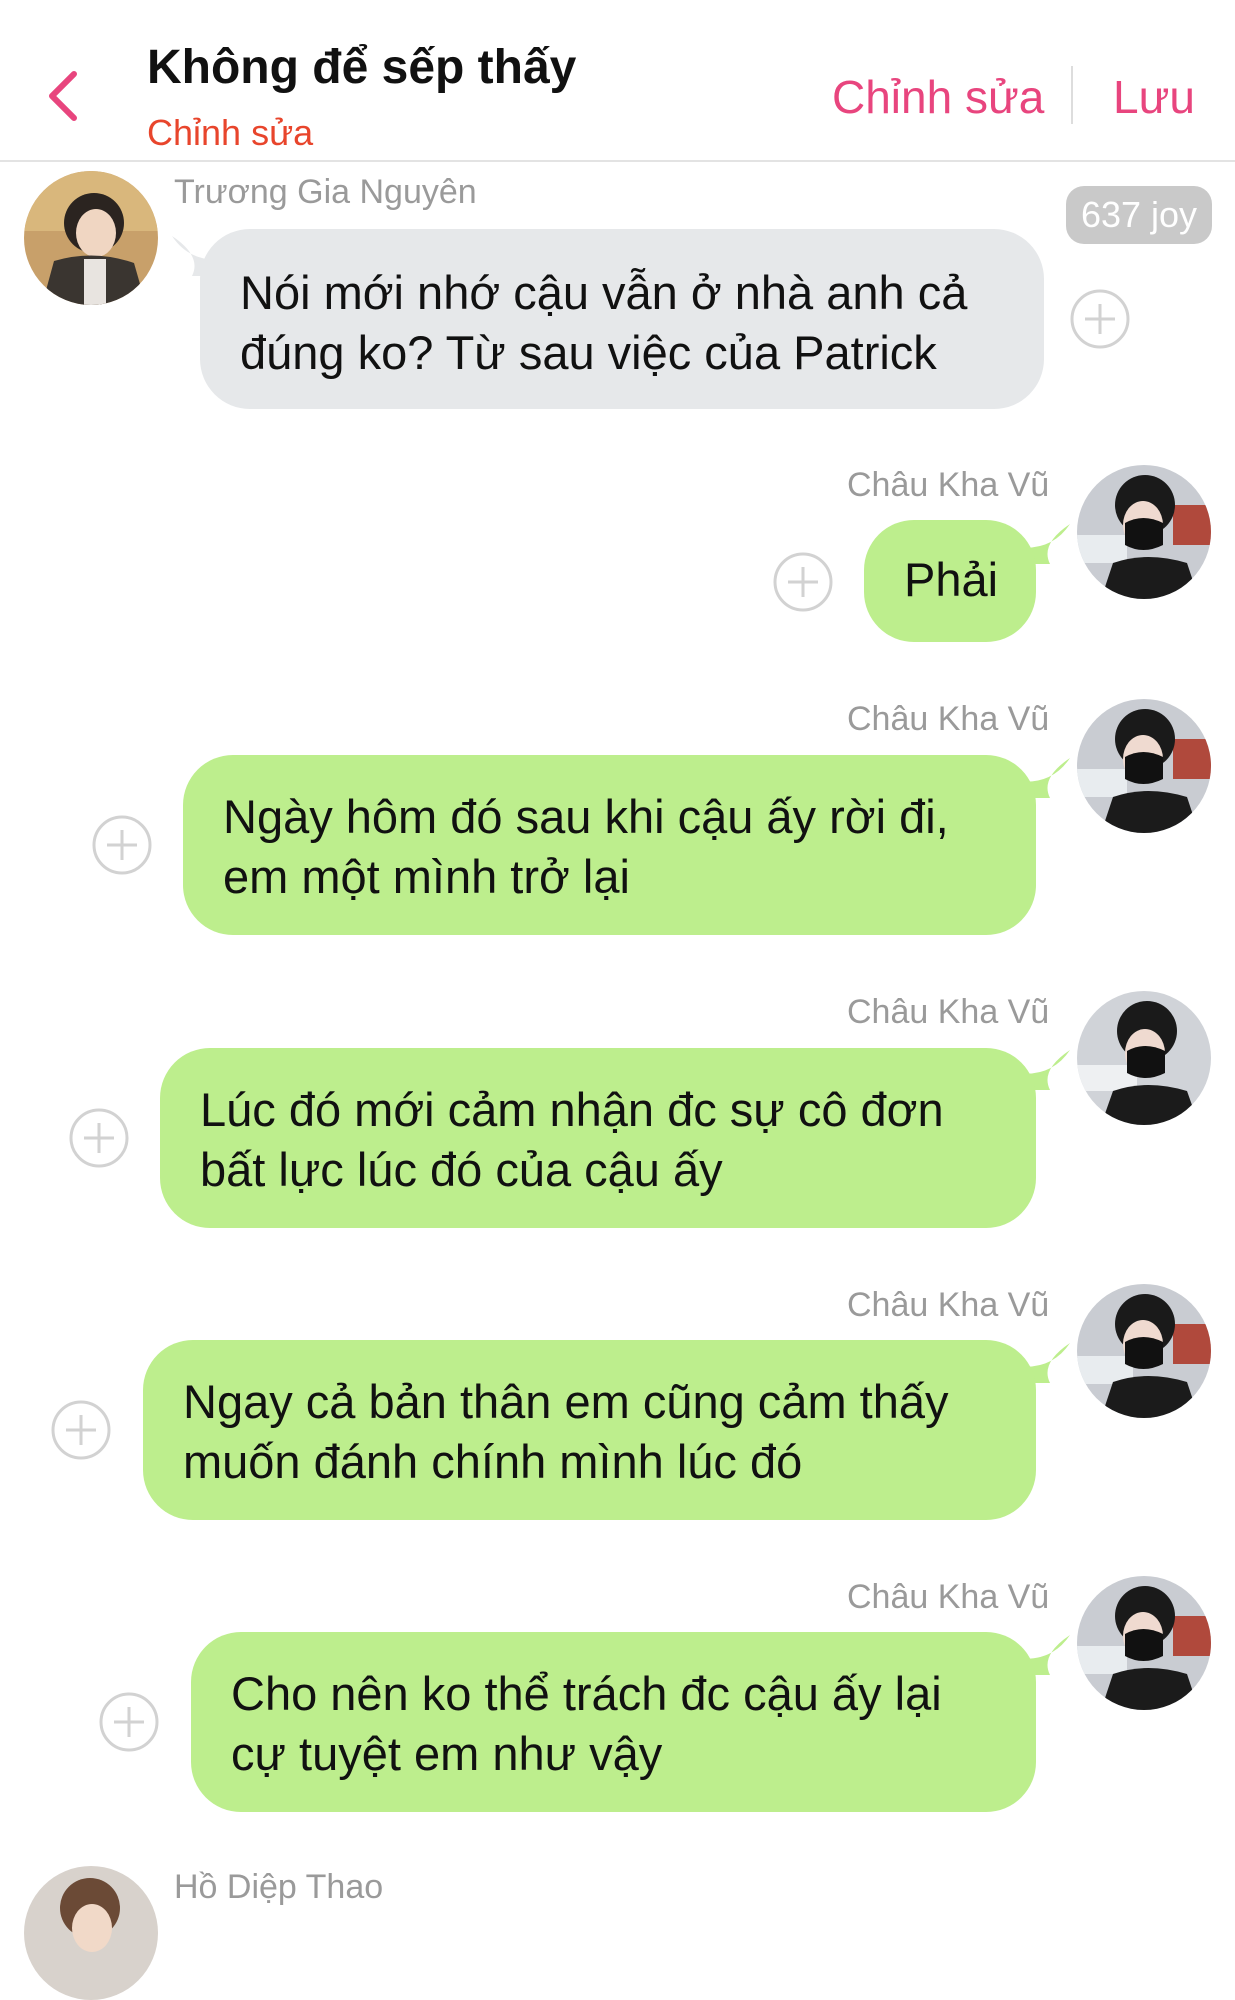  I want to click on message-bubble: Phải, so click(950, 581).